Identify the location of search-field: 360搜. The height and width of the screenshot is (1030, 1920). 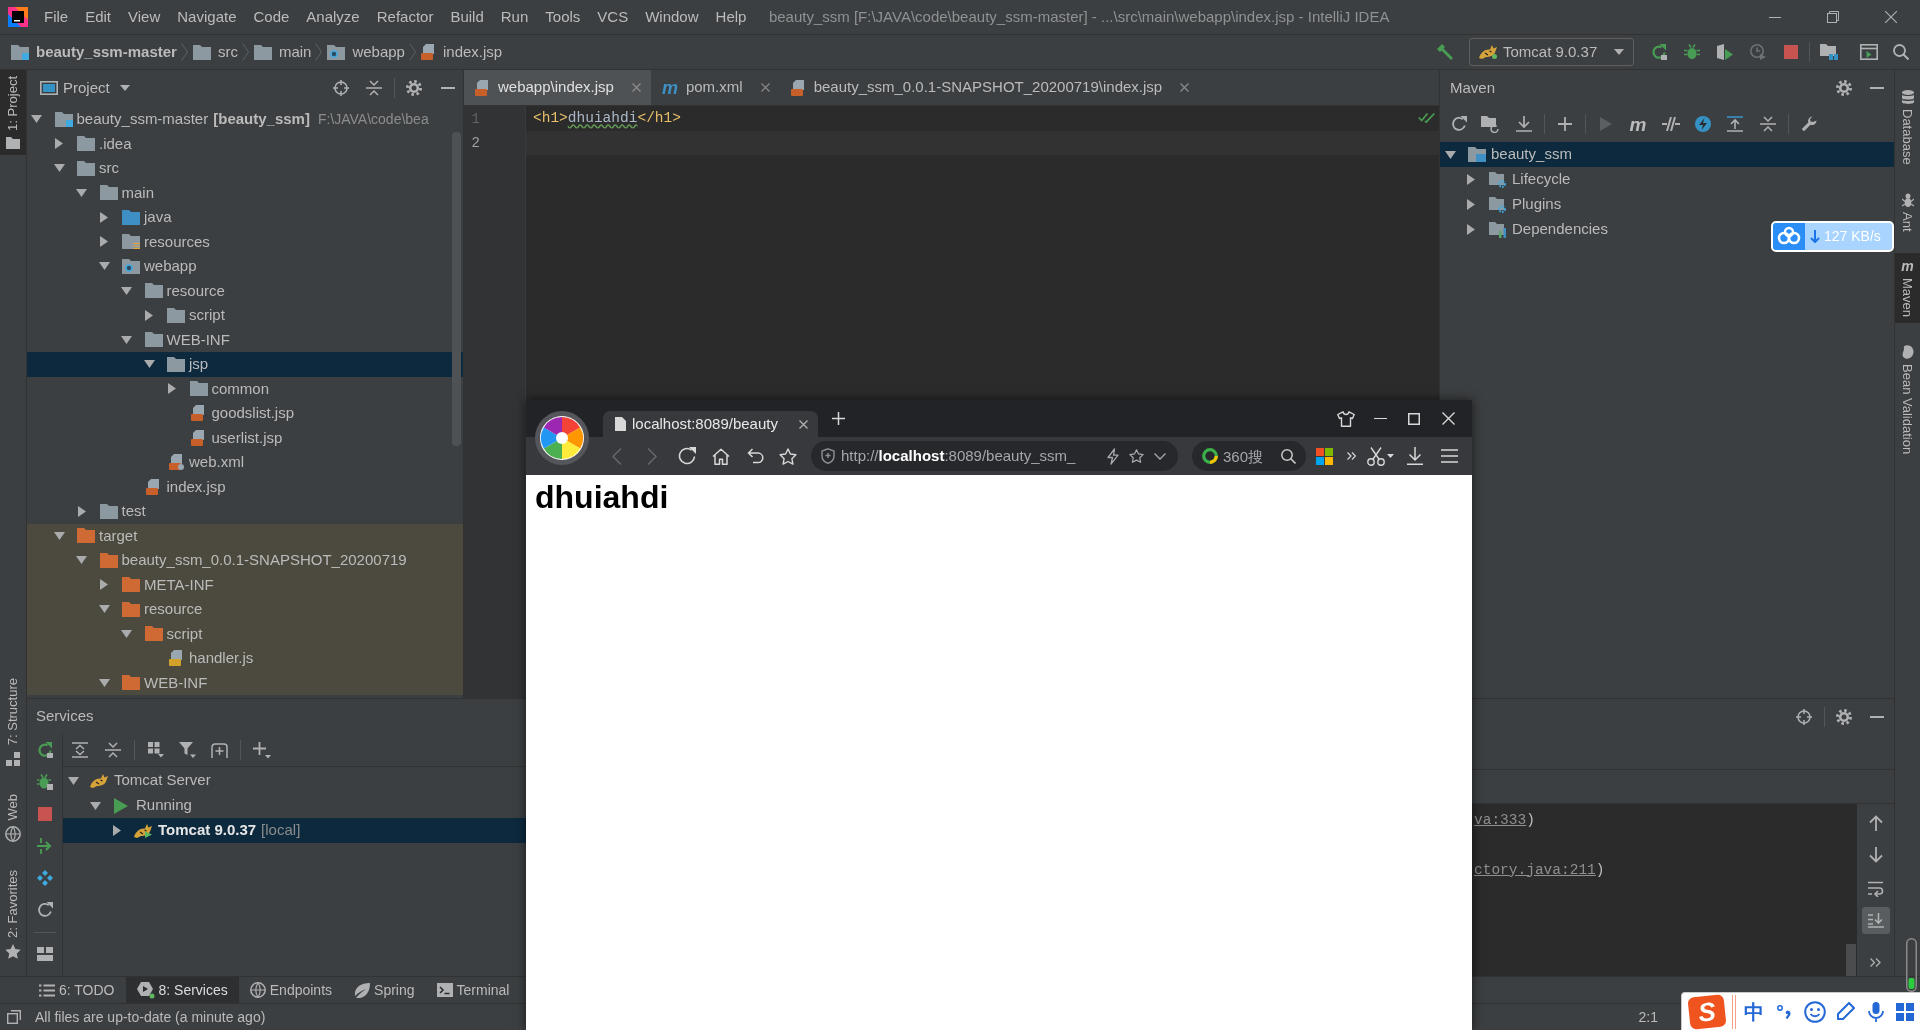
(1249, 456).